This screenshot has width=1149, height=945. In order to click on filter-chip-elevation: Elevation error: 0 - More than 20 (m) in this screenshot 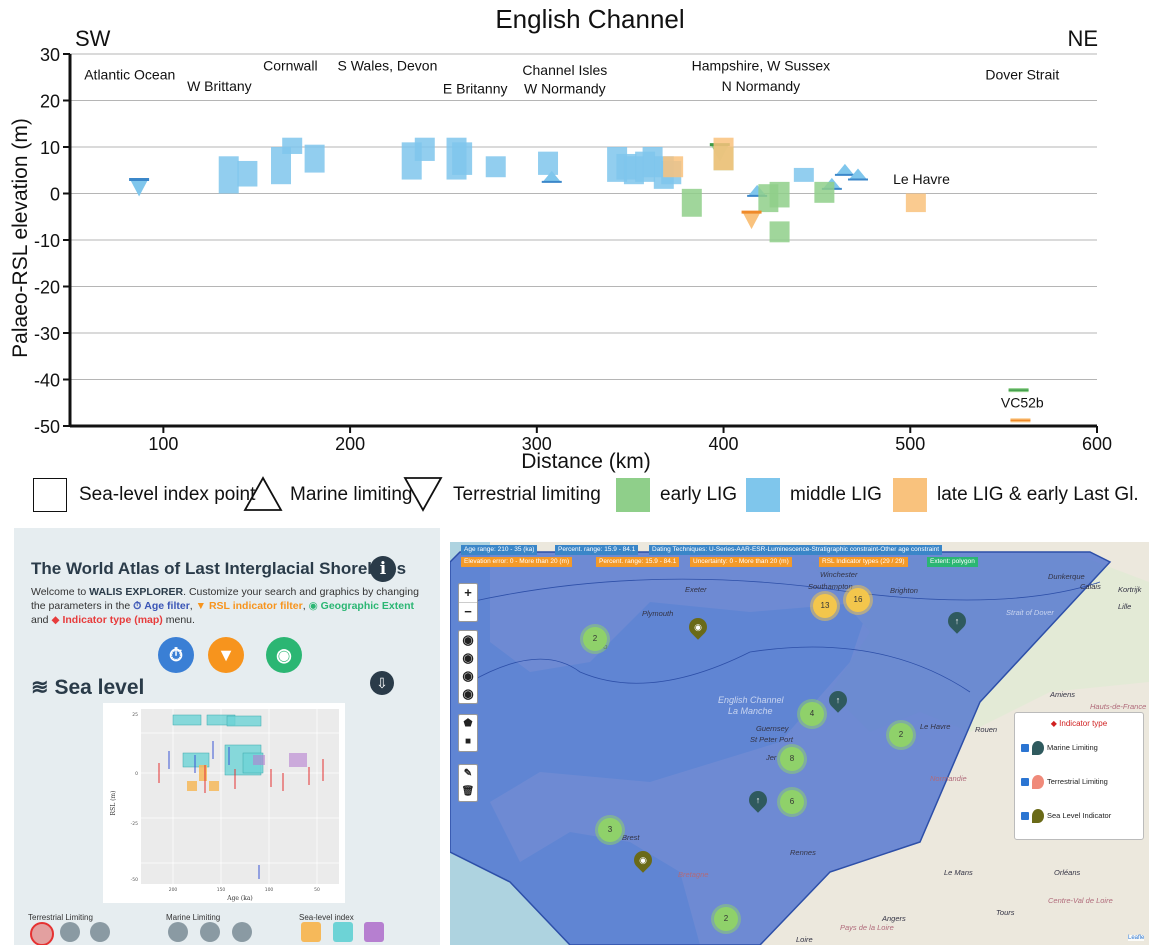, I will do `click(517, 562)`.